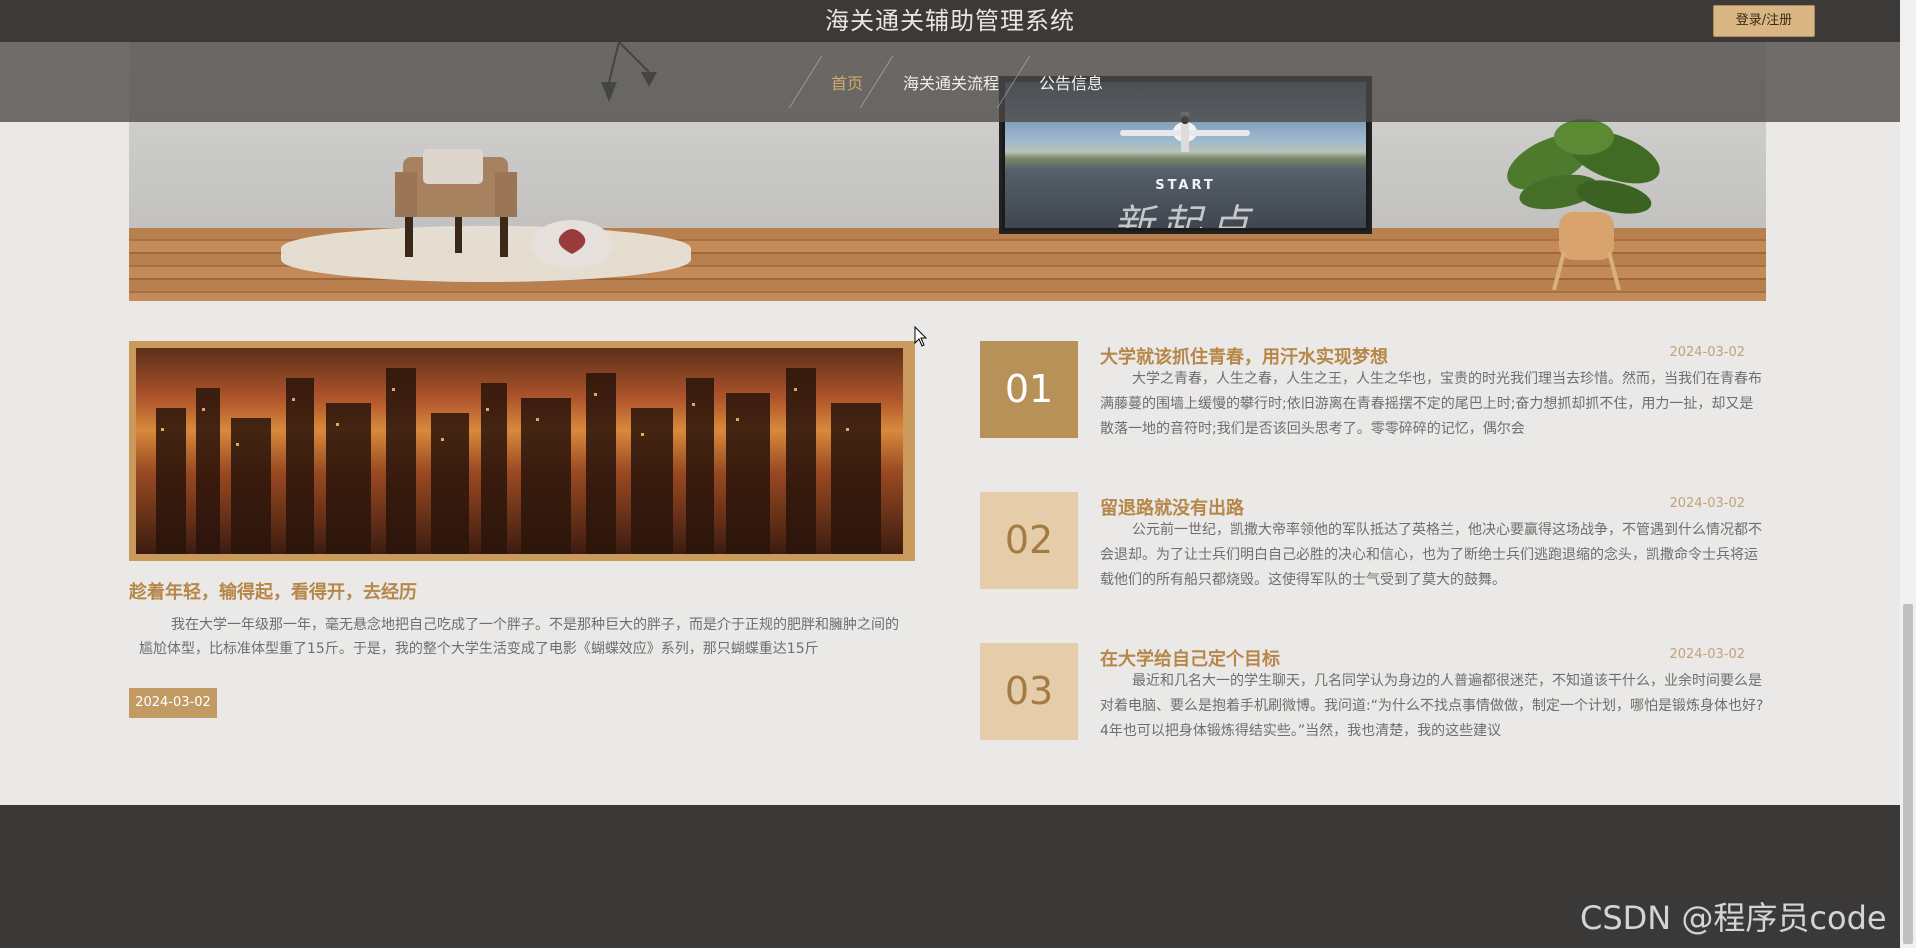  I want to click on news-number-badge: 02, so click(1029, 540).